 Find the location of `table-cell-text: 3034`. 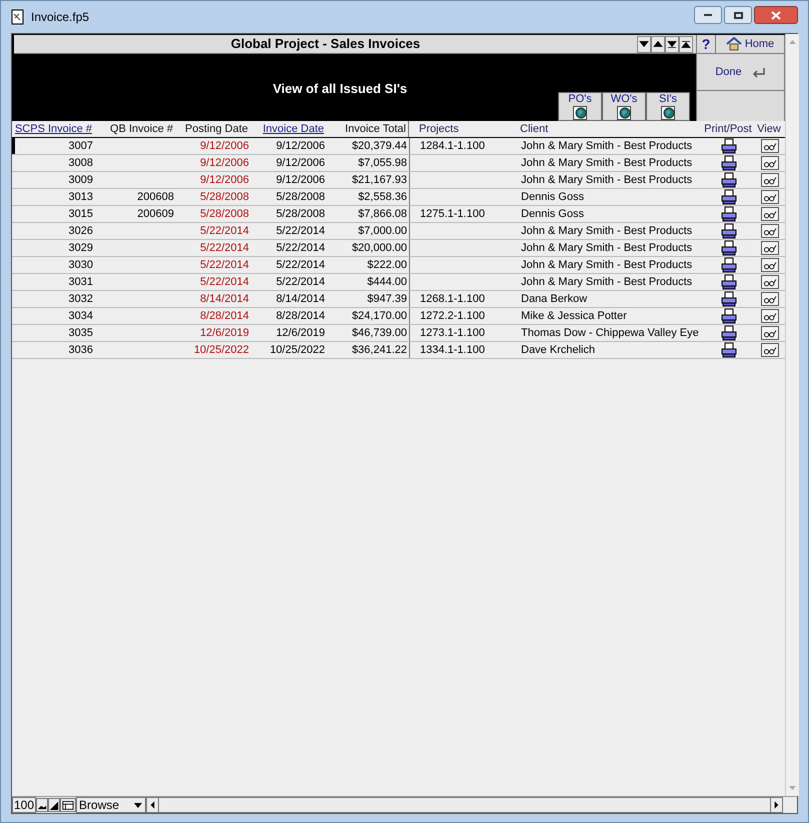

table-cell-text: 3034 is located at coordinates (81, 316).